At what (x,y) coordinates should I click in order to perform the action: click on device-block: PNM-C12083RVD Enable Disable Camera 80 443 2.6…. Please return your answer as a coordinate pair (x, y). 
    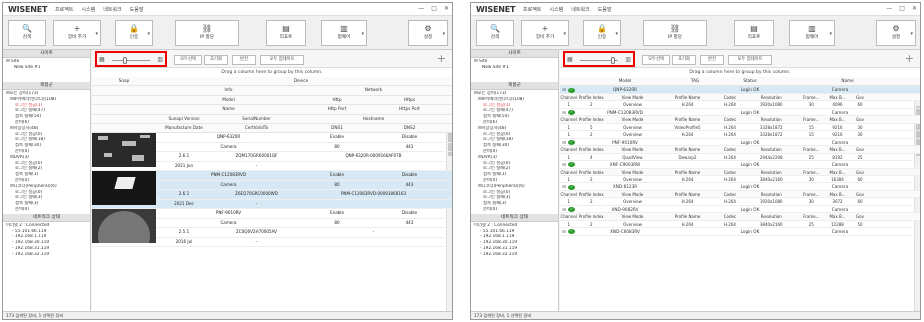
    Looking at the image, I should click on (272, 190).